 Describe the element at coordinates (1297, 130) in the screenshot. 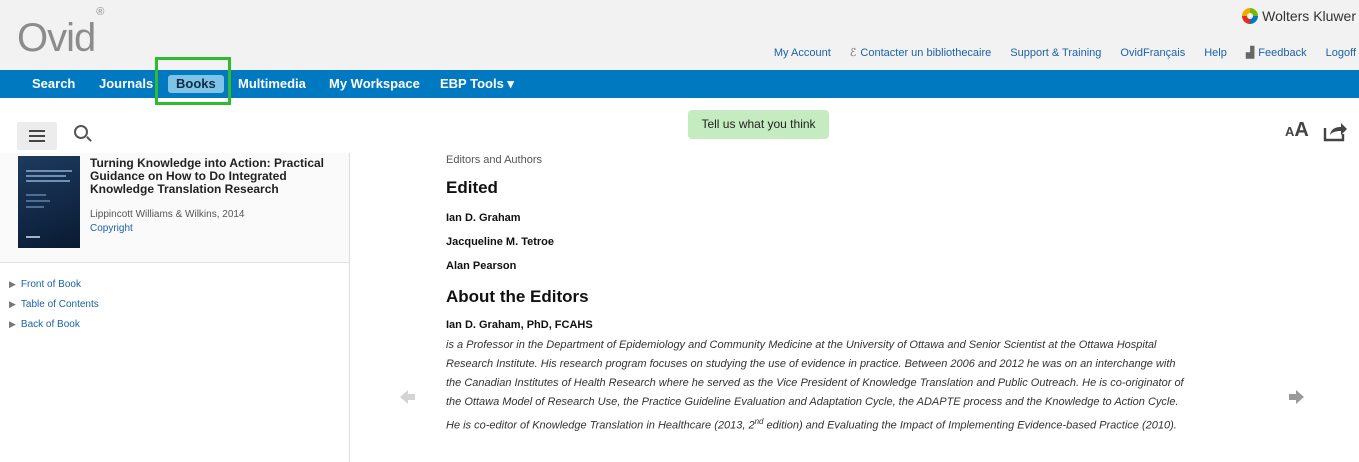

I see `text-size-icon: AA` at that location.